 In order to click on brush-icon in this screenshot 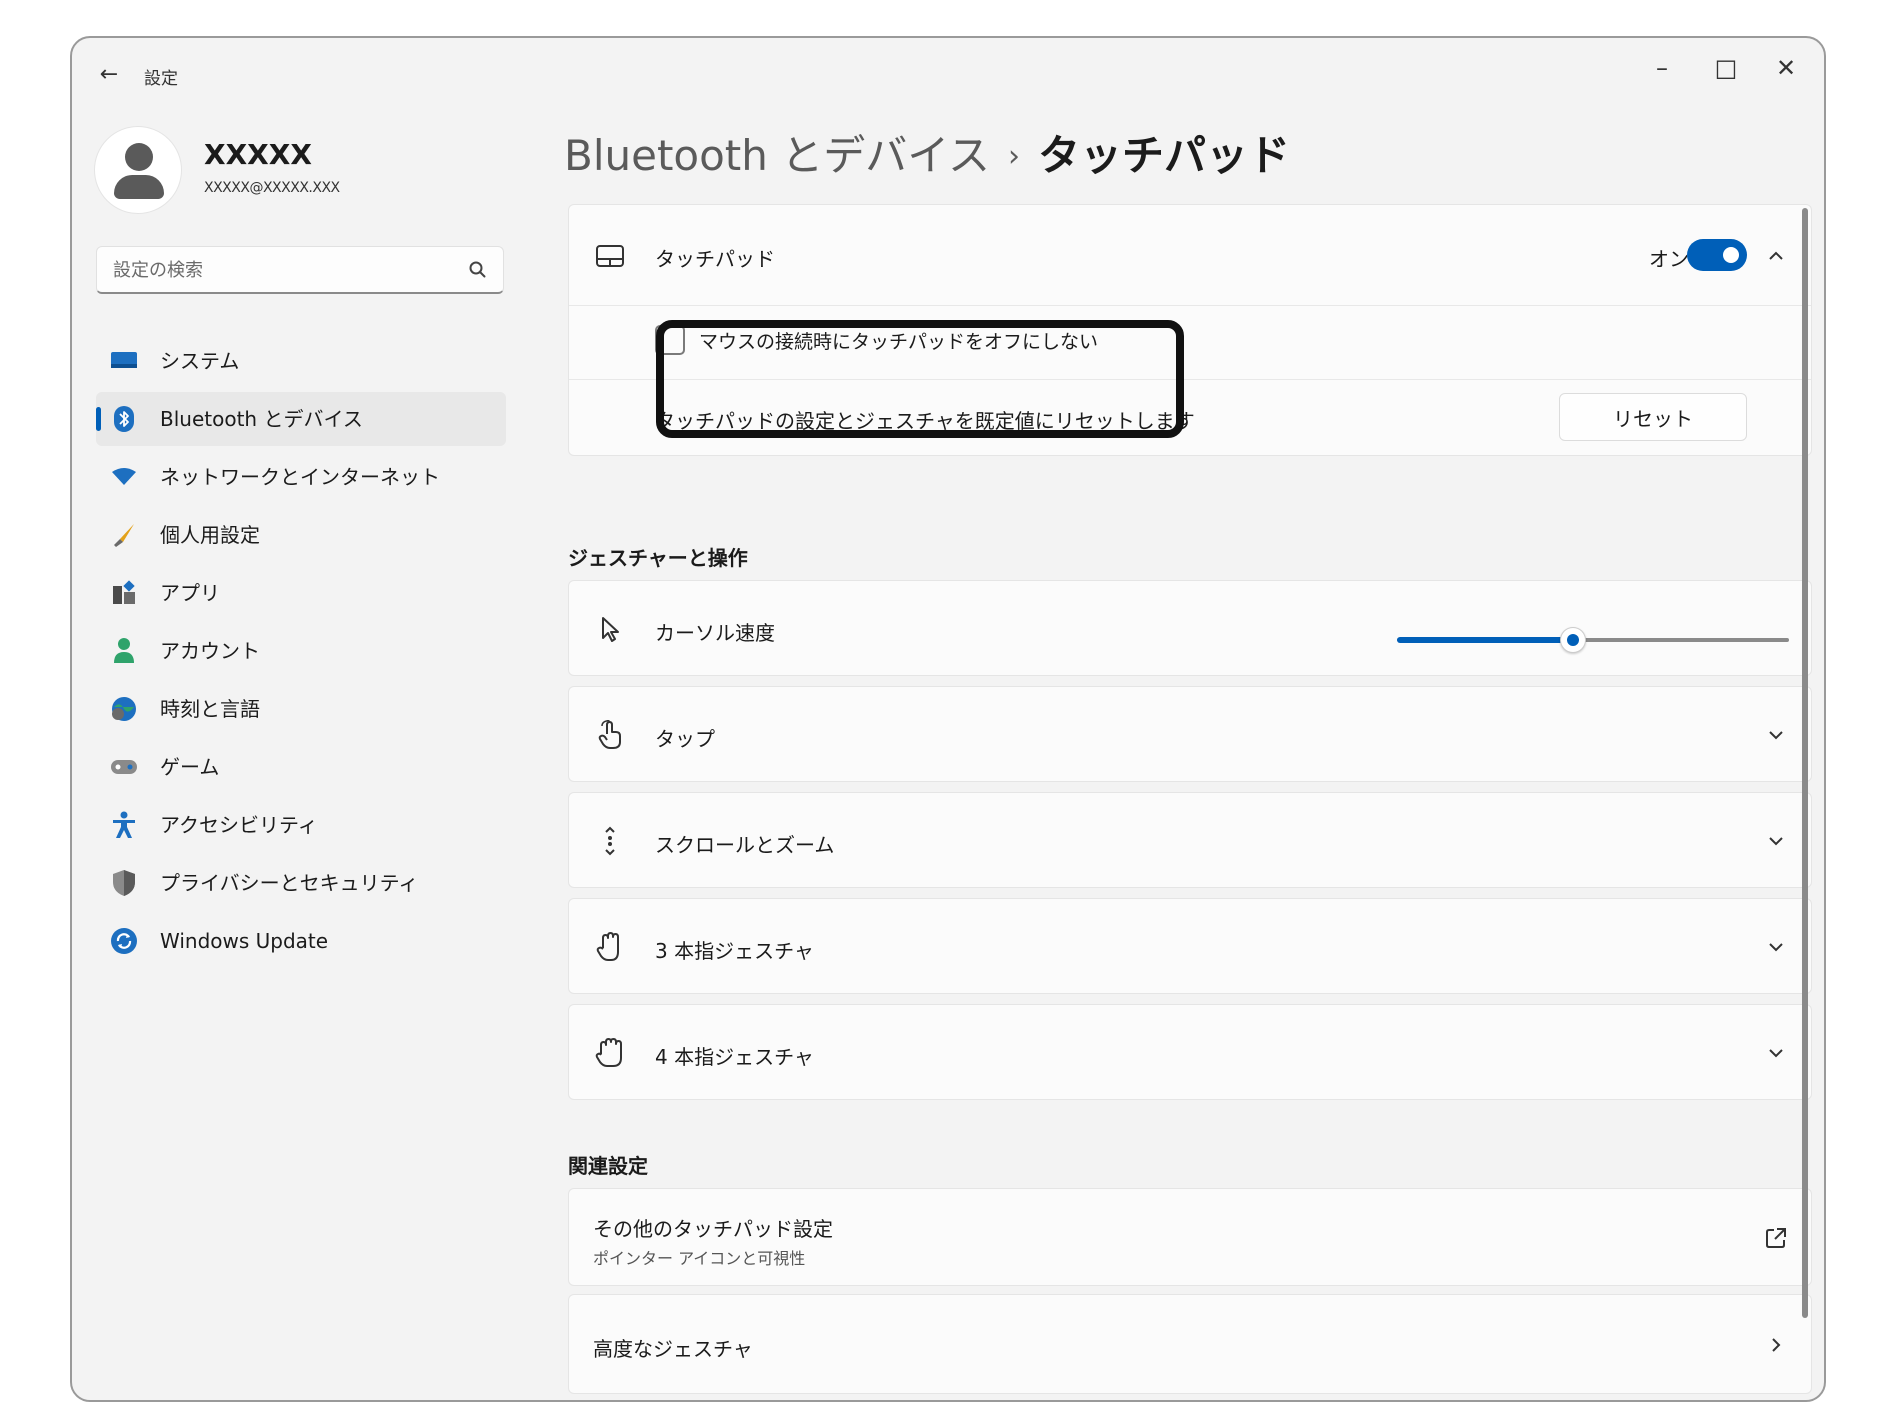, I will do `click(124, 535)`.